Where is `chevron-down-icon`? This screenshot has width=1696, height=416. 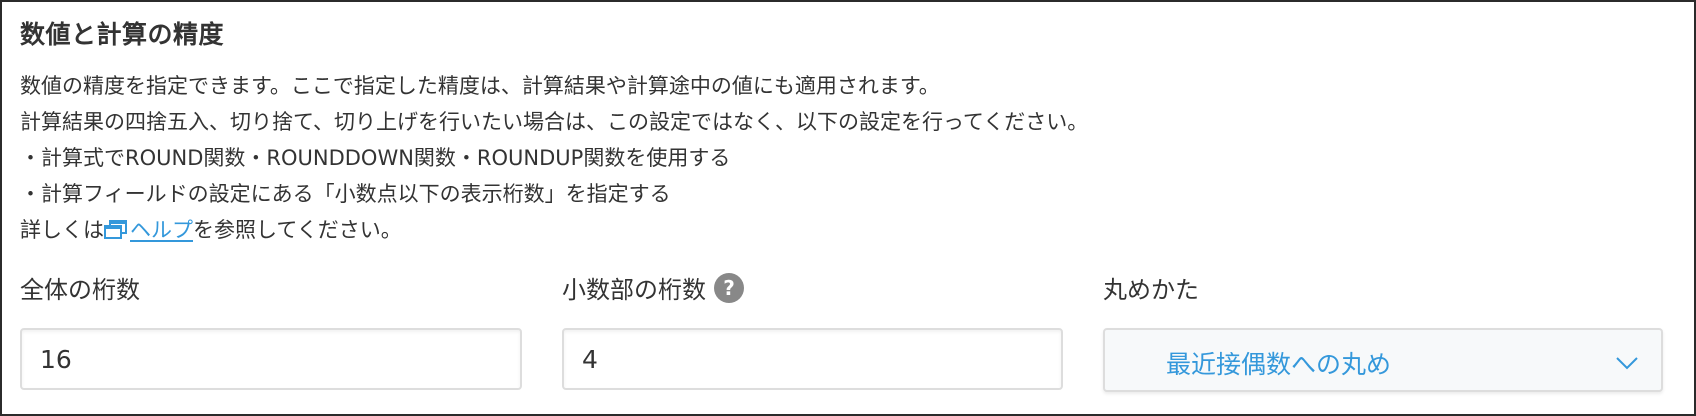 chevron-down-icon is located at coordinates (1627, 362).